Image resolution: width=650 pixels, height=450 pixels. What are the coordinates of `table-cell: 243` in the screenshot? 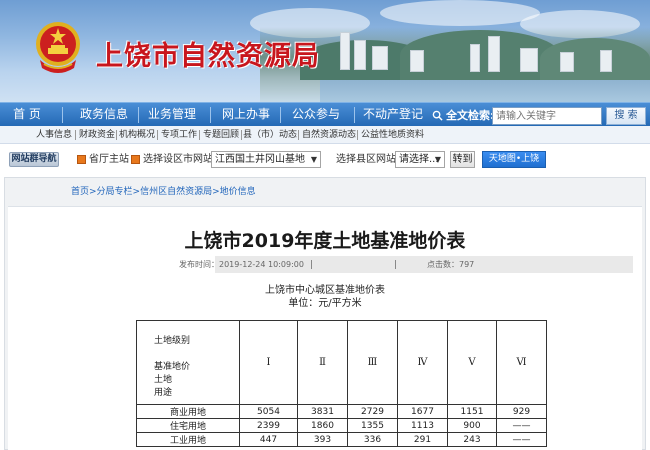 It's located at (472, 439).